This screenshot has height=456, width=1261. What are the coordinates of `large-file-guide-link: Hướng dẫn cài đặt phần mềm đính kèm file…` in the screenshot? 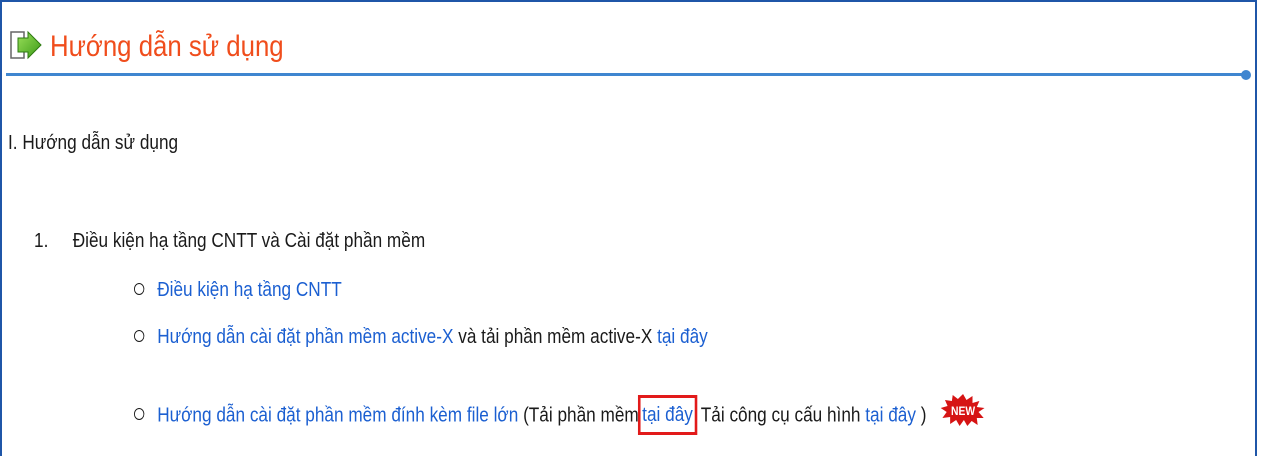 It's located at (337, 415).